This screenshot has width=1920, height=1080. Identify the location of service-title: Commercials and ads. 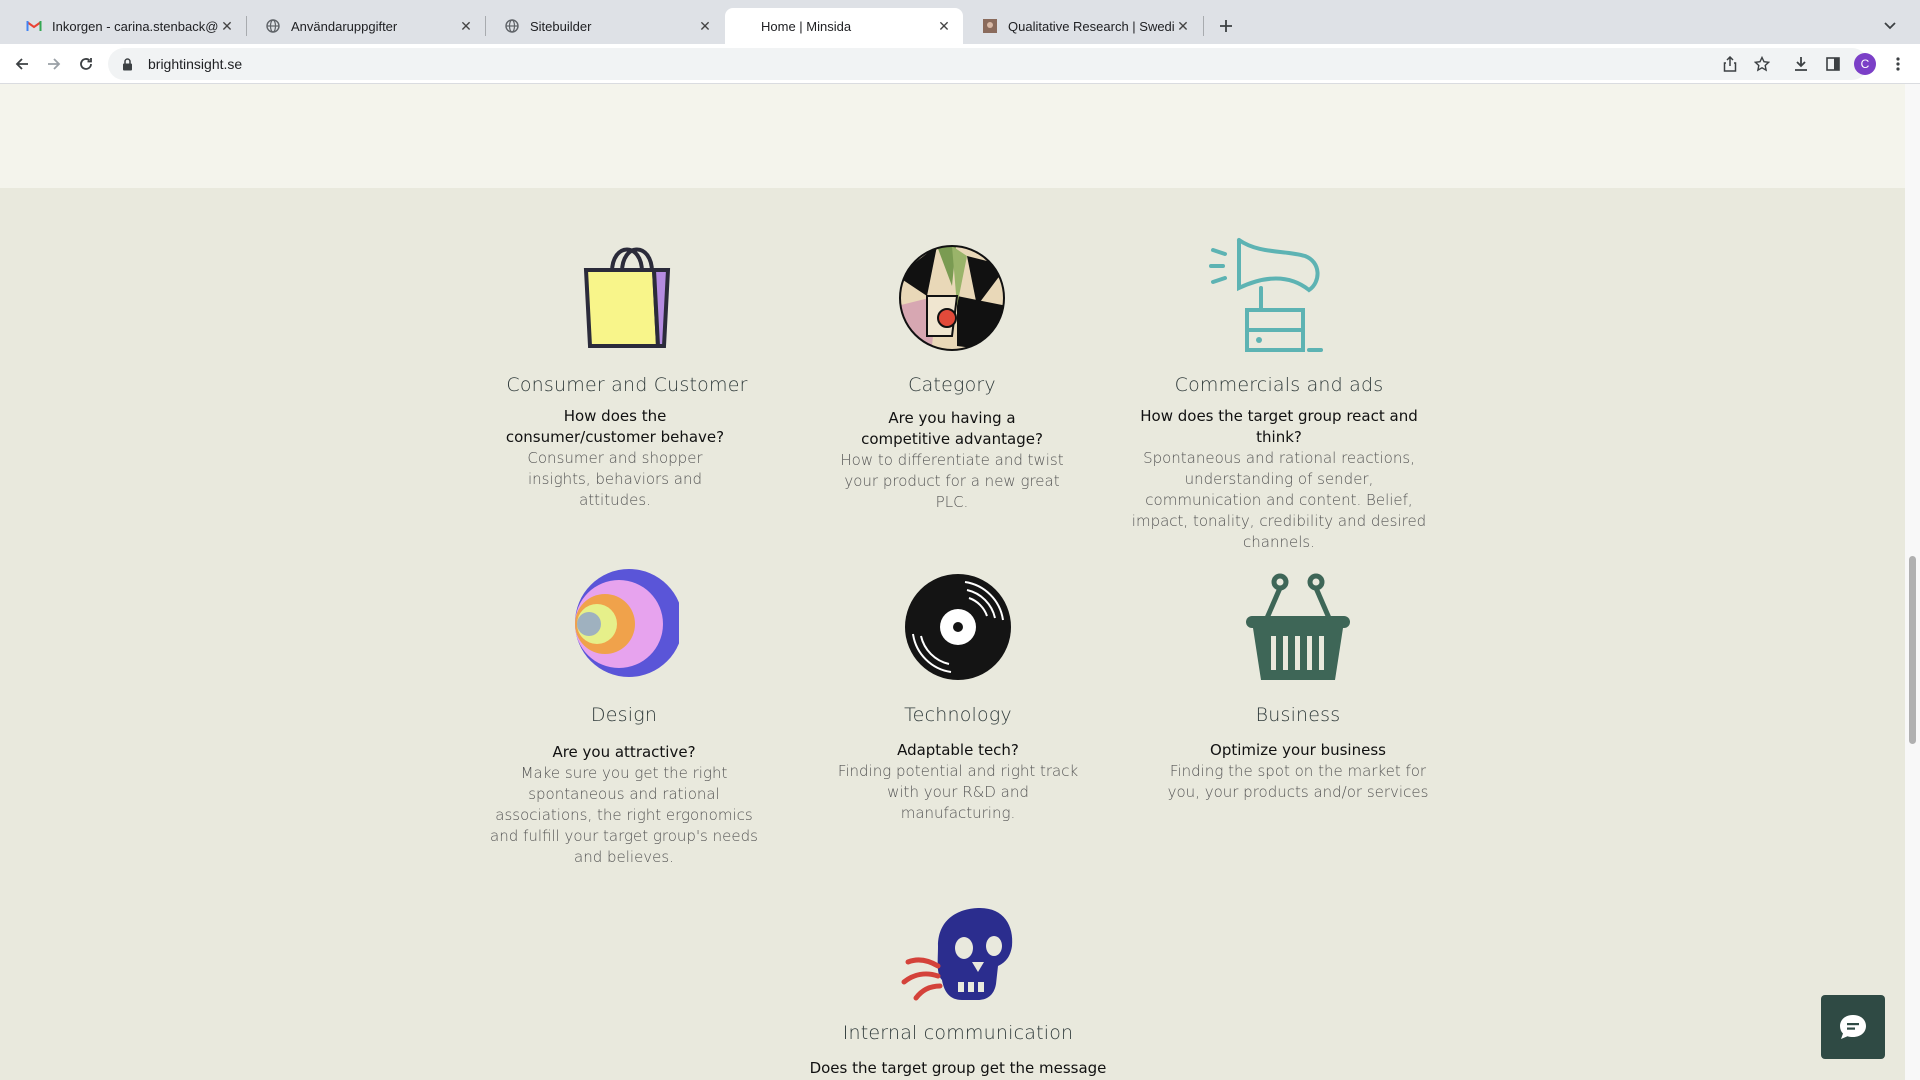
(1279, 385).